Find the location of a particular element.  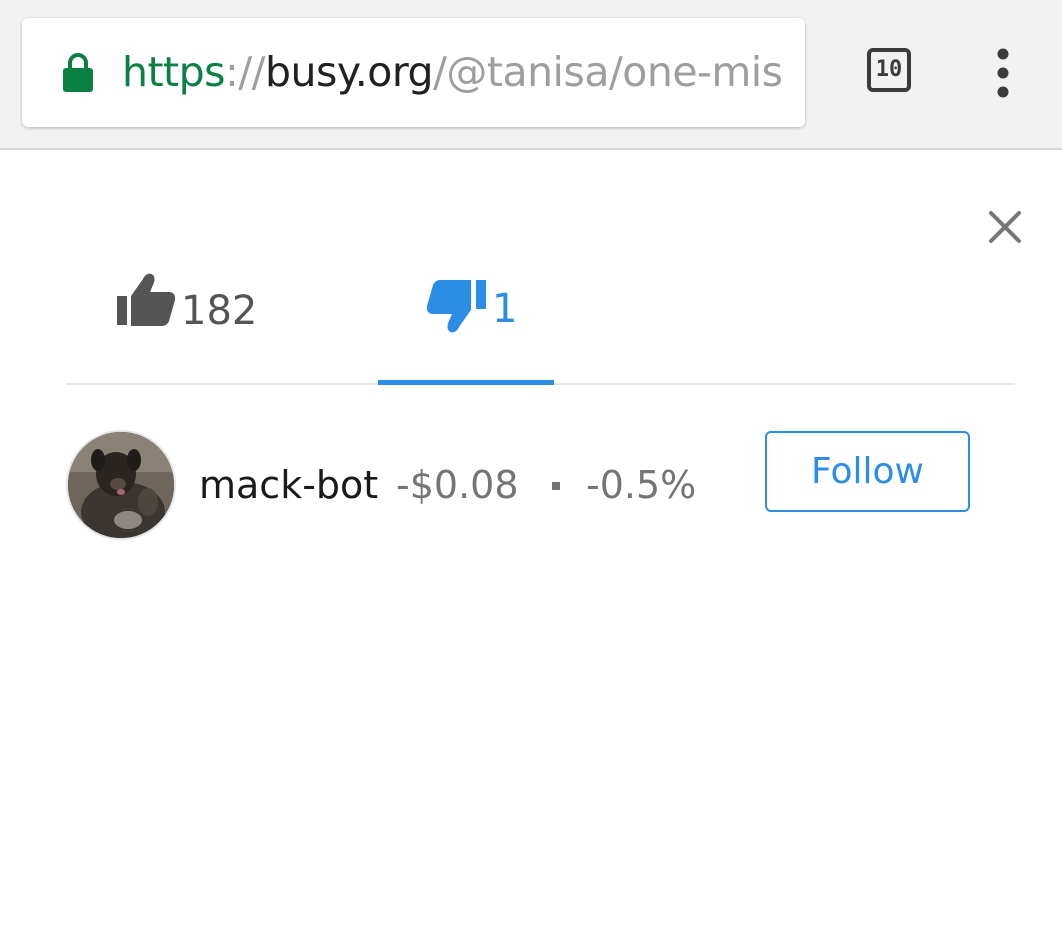

tab-likes: 182 is located at coordinates (216, 322).